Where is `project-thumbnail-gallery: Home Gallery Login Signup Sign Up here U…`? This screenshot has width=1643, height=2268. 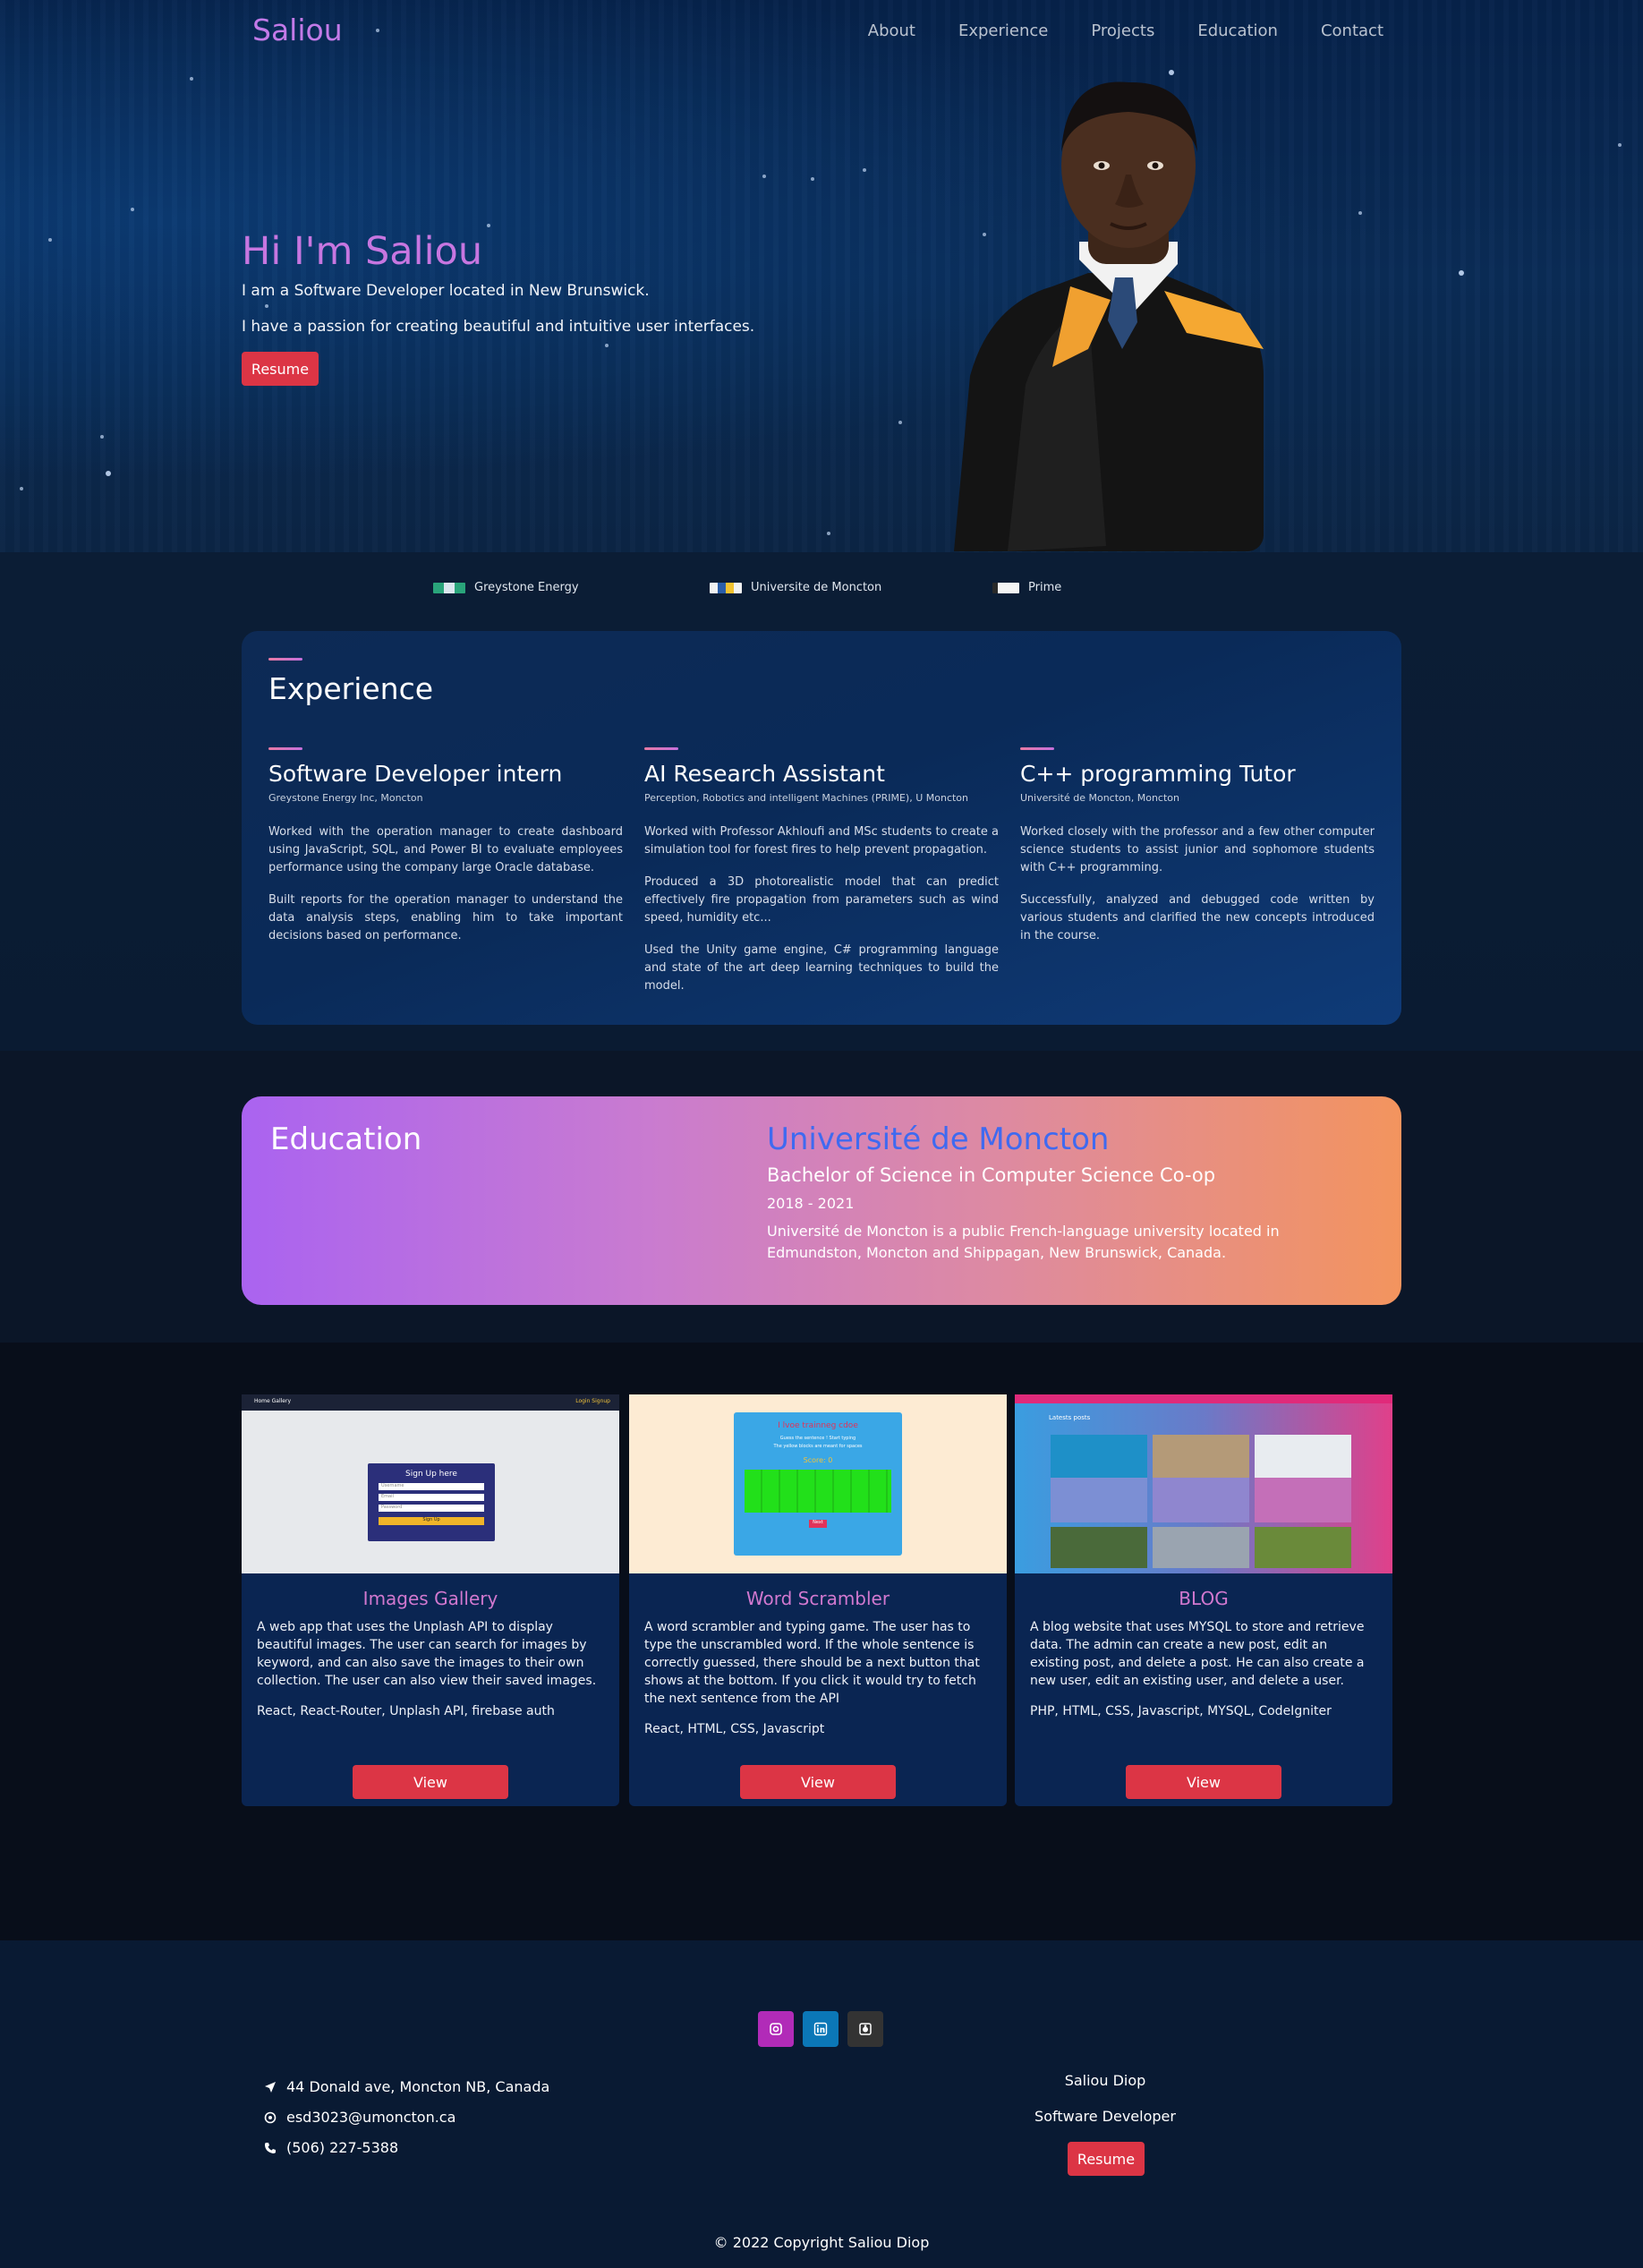
project-thumbnail-gallery: Home Gallery Login Signup Sign Up here U… is located at coordinates (430, 1484).